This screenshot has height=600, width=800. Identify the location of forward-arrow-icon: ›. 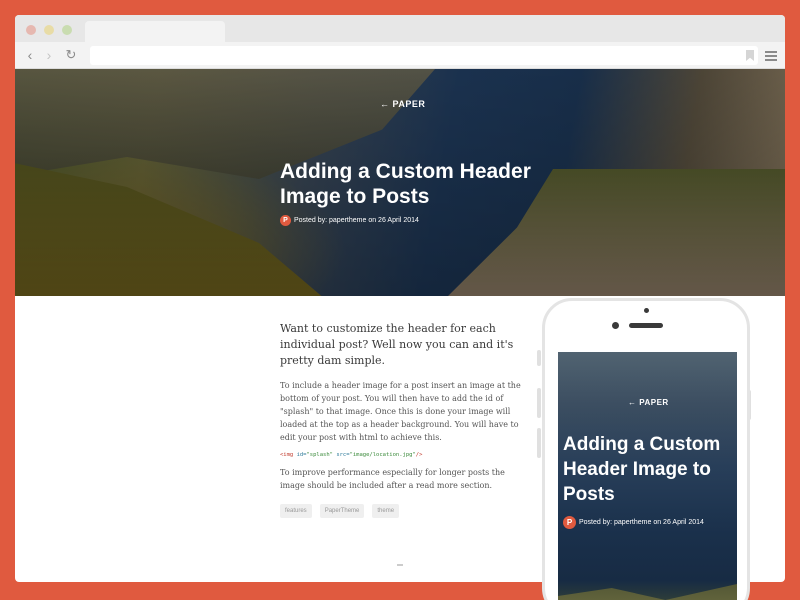
(49, 55).